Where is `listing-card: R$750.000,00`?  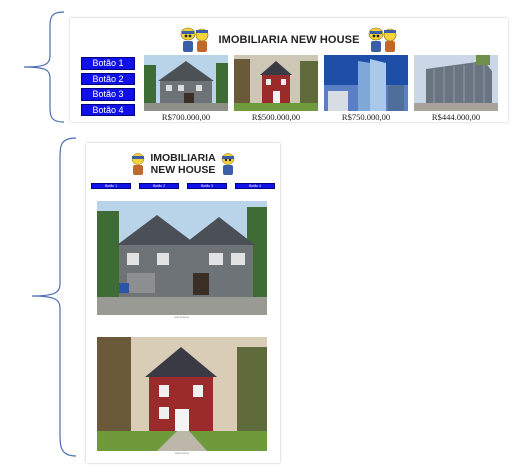
listing-card: R$750.000,00 is located at coordinates (366, 88).